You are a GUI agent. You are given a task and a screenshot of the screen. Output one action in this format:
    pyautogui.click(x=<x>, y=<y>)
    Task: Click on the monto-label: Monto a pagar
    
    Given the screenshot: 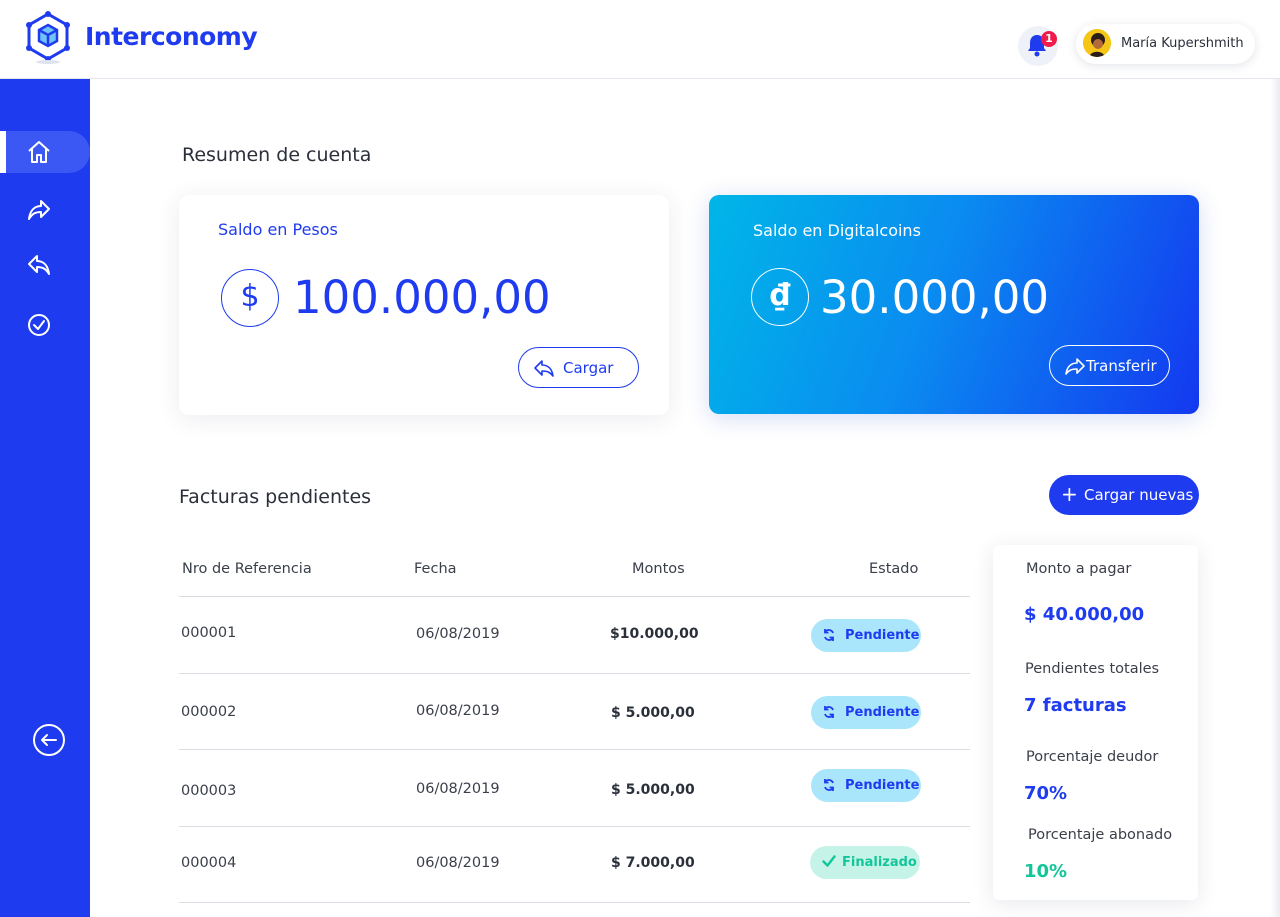 What is the action you would take?
    pyautogui.click(x=1079, y=569)
    